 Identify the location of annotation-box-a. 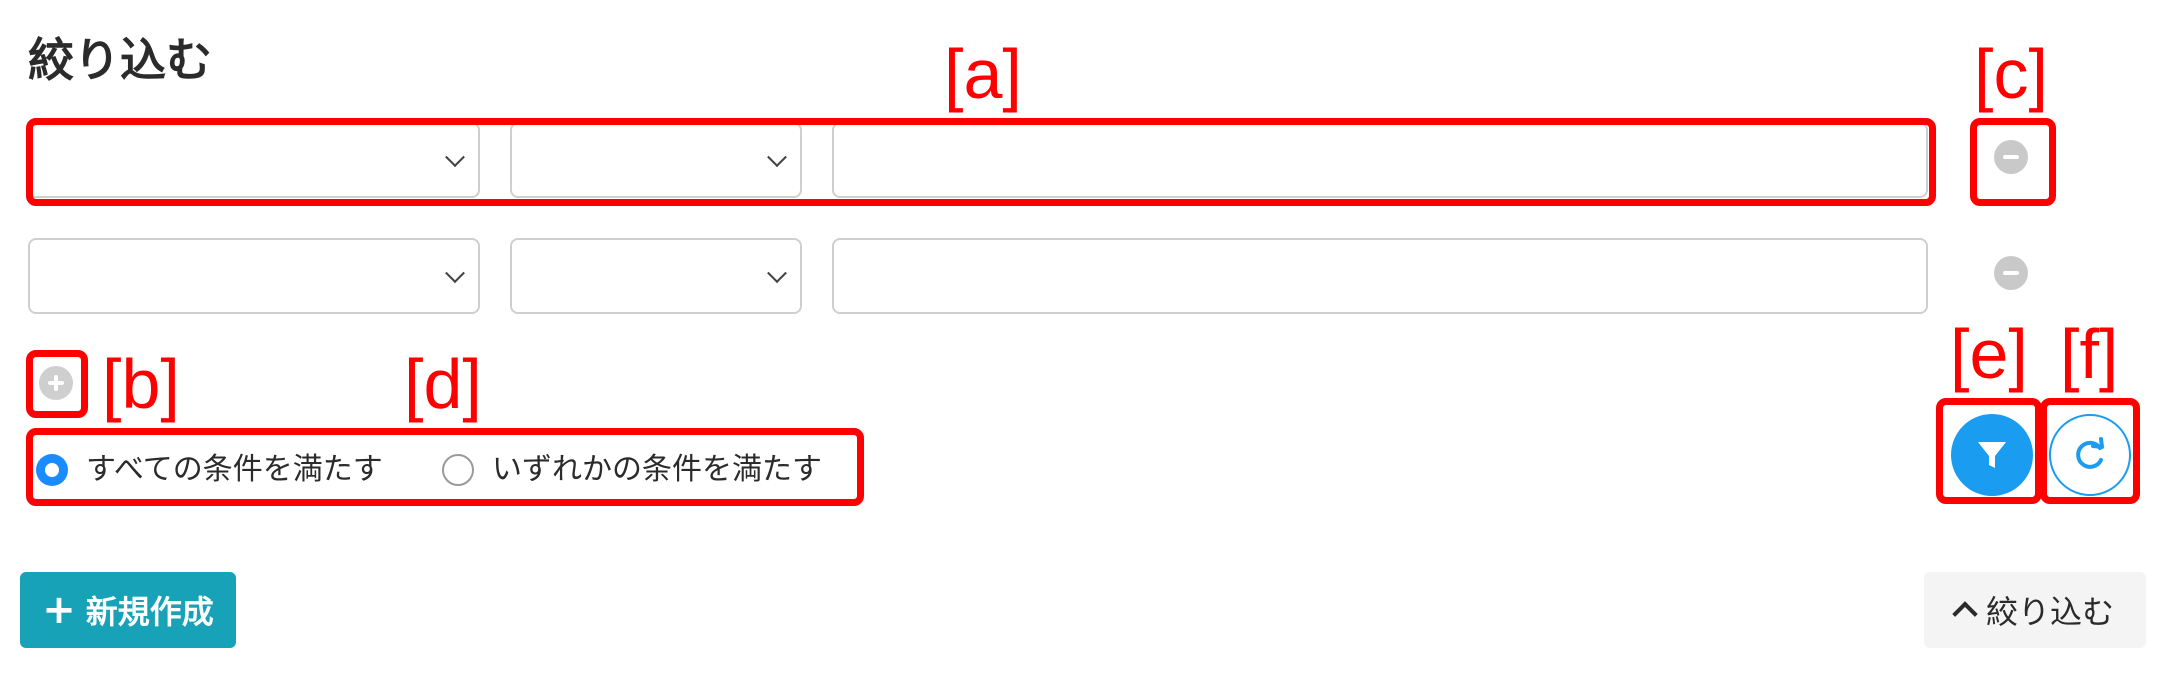
(981, 162).